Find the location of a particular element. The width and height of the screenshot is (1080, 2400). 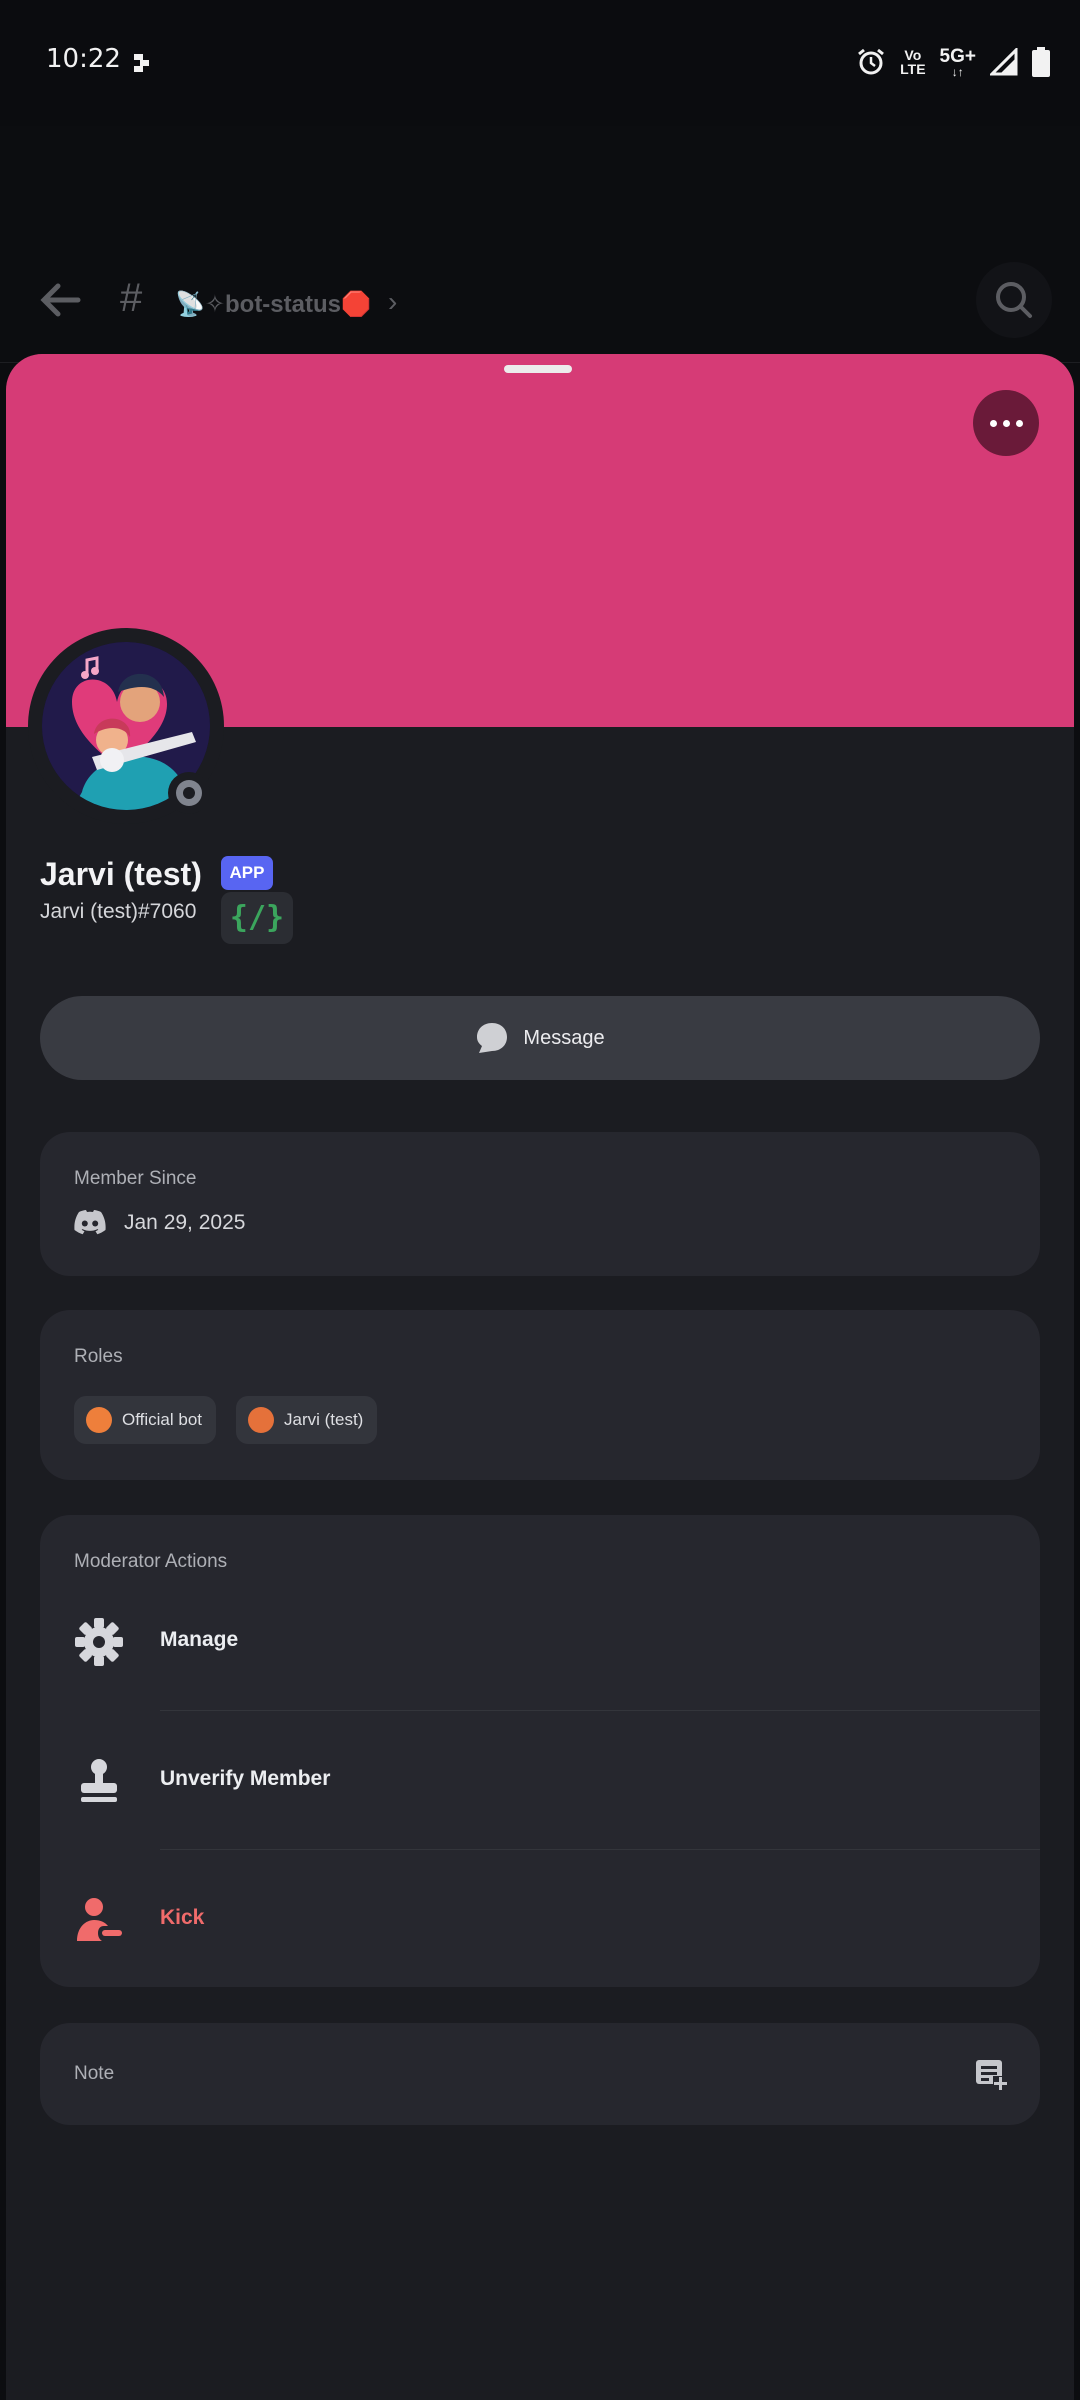

kick-label: Kick is located at coordinates (182, 1917).